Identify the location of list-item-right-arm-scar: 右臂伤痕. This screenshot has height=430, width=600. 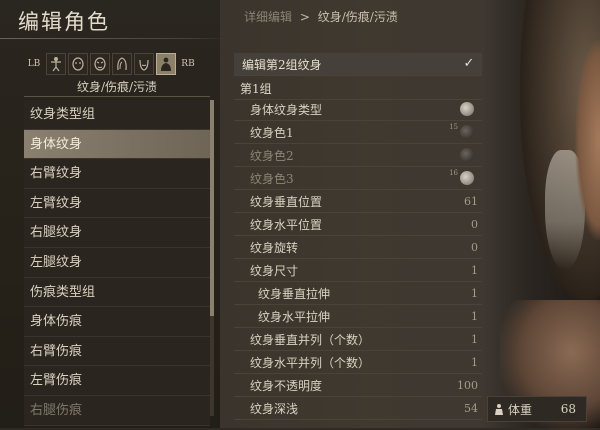
(117, 351).